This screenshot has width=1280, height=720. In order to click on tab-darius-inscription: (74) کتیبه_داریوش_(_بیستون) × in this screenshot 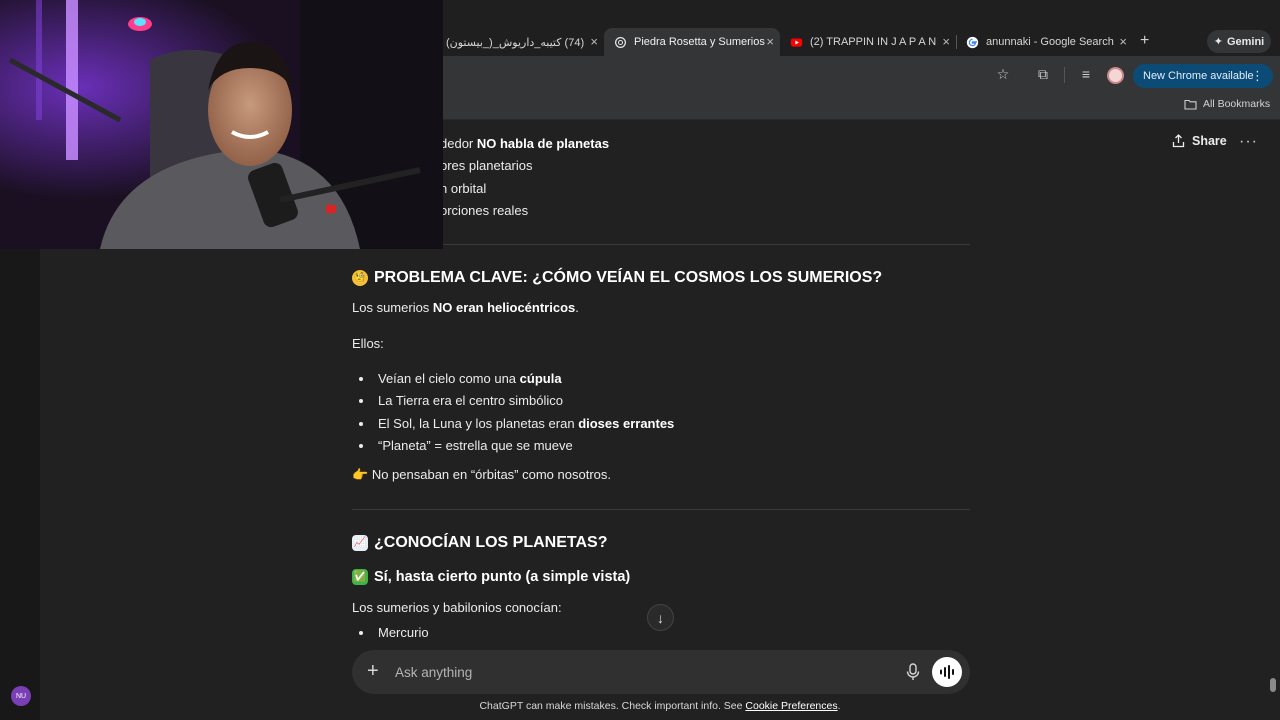, I will do `click(524, 42)`.